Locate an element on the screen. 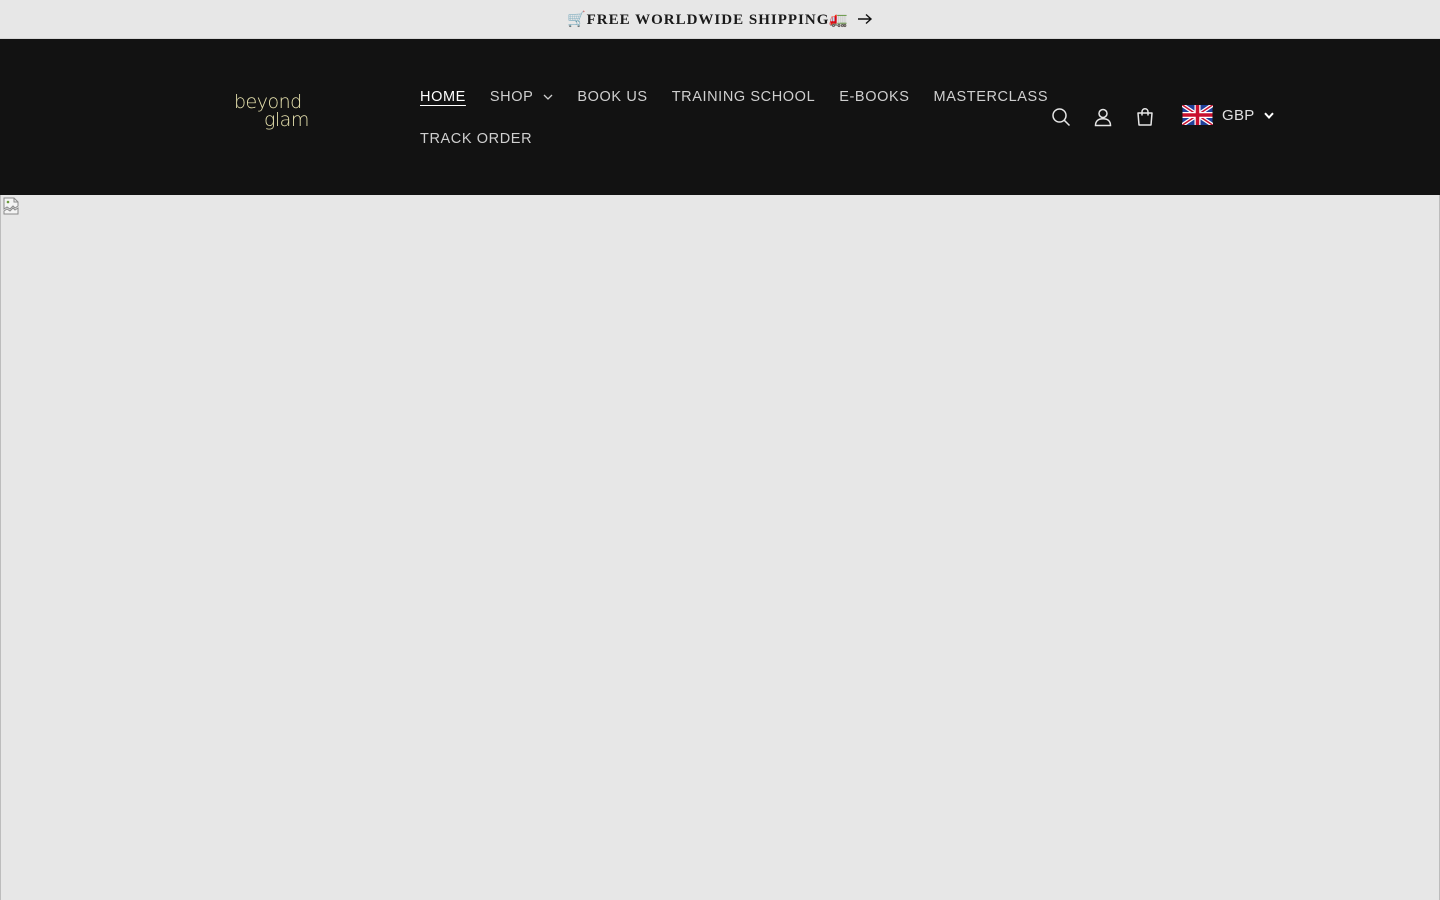  account-icon is located at coordinates (1103, 117).